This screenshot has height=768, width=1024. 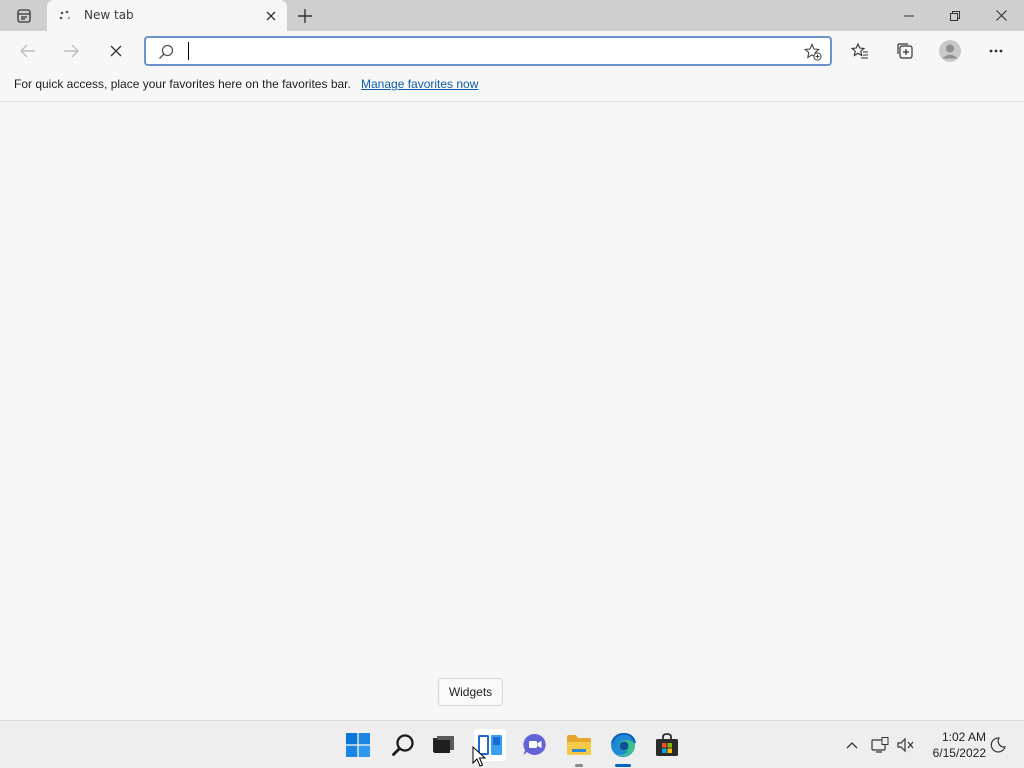 I want to click on volume-muted-icon, so click(x=906, y=745).